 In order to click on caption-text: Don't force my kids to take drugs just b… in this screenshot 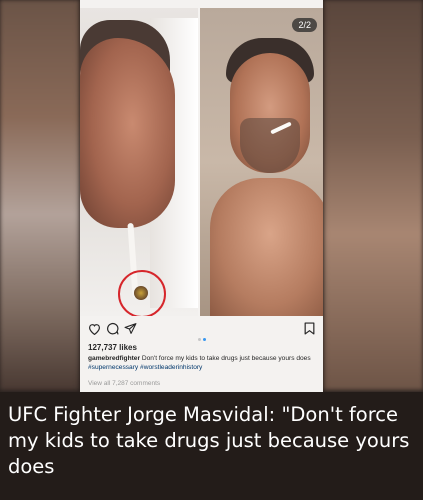, I will do `click(226, 358)`.